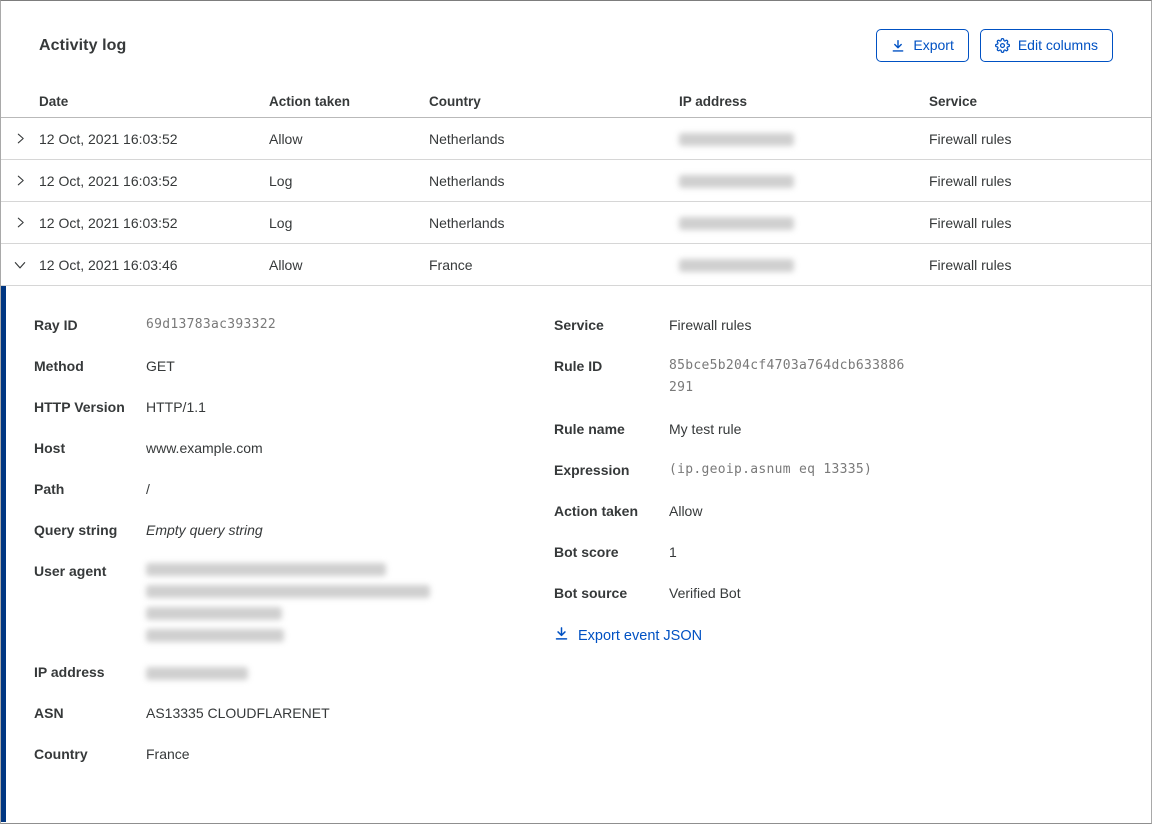 Image resolution: width=1152 pixels, height=824 pixels. Describe the element at coordinates (615, 552) in the screenshot. I see `detail-bot-score: Bot score 1` at that location.